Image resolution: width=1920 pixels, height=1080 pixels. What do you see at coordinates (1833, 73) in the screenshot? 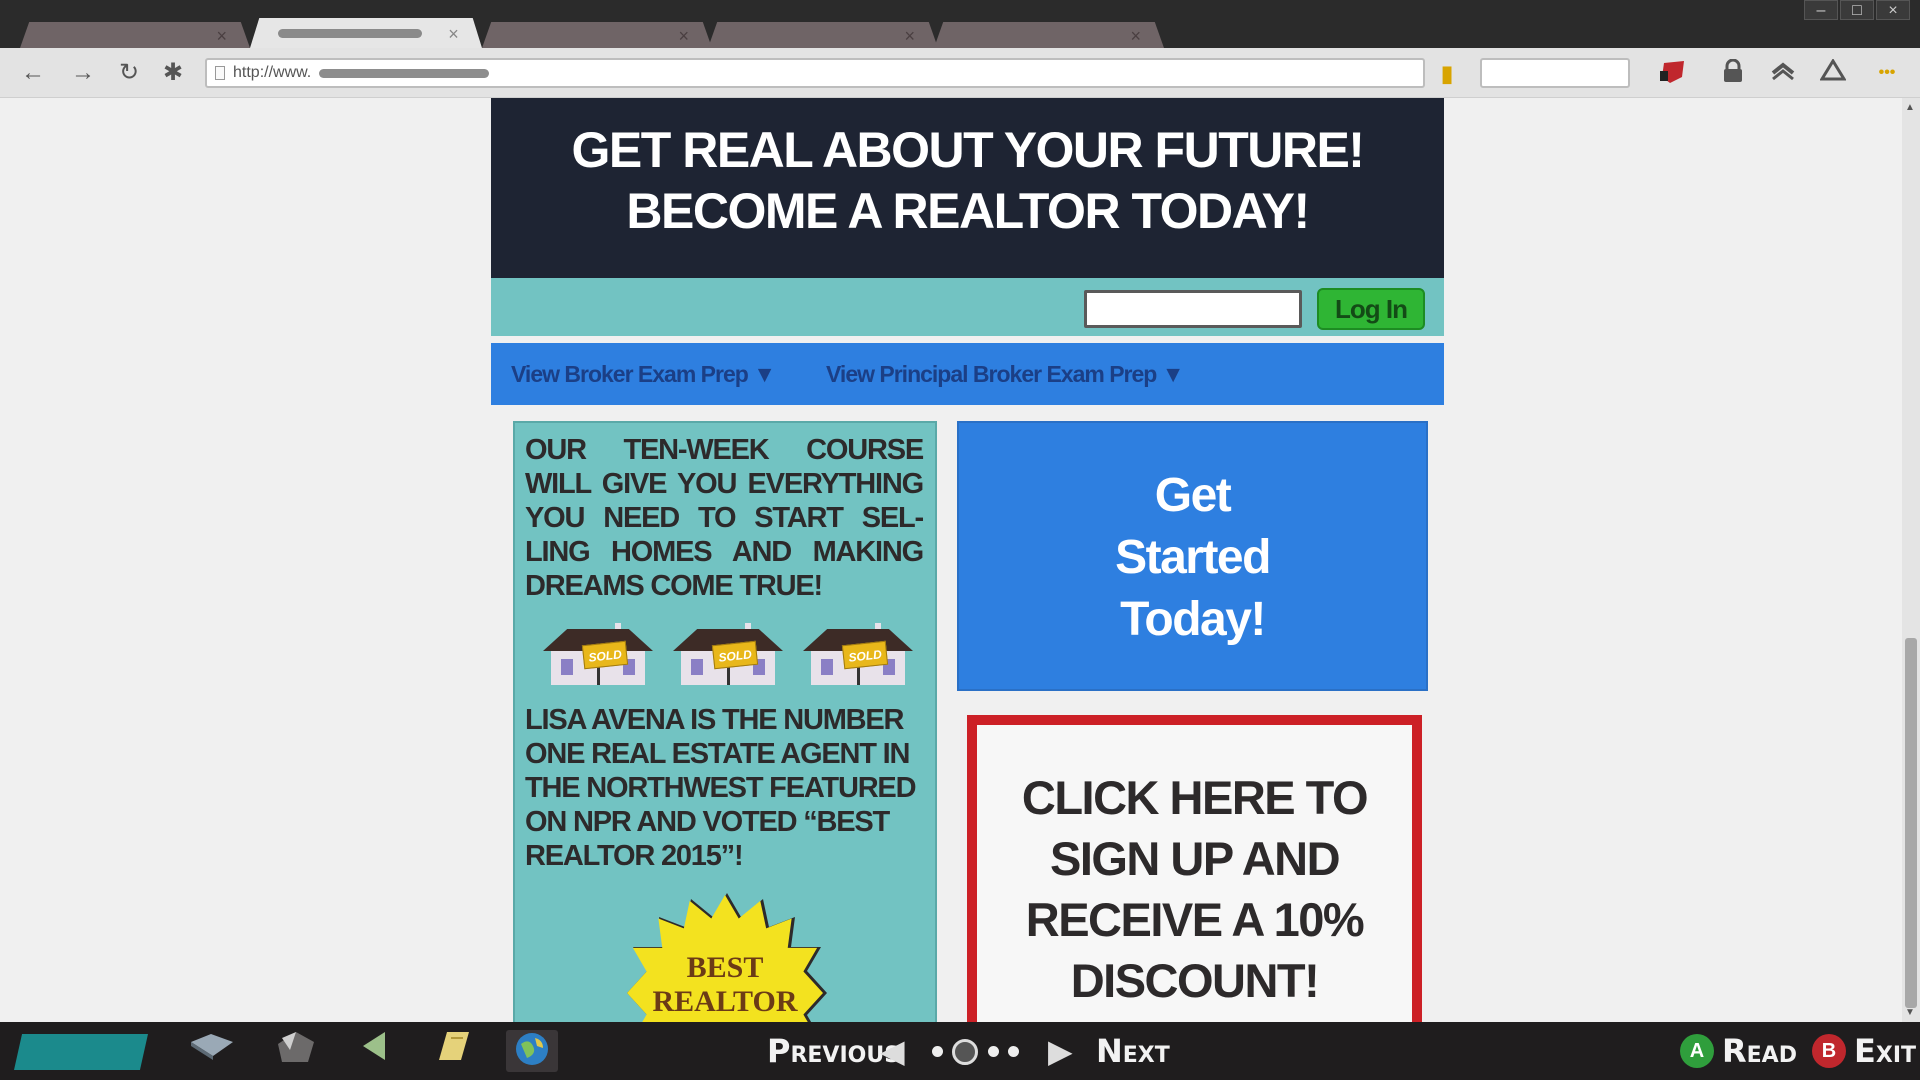
I see `alert-icon` at bounding box center [1833, 73].